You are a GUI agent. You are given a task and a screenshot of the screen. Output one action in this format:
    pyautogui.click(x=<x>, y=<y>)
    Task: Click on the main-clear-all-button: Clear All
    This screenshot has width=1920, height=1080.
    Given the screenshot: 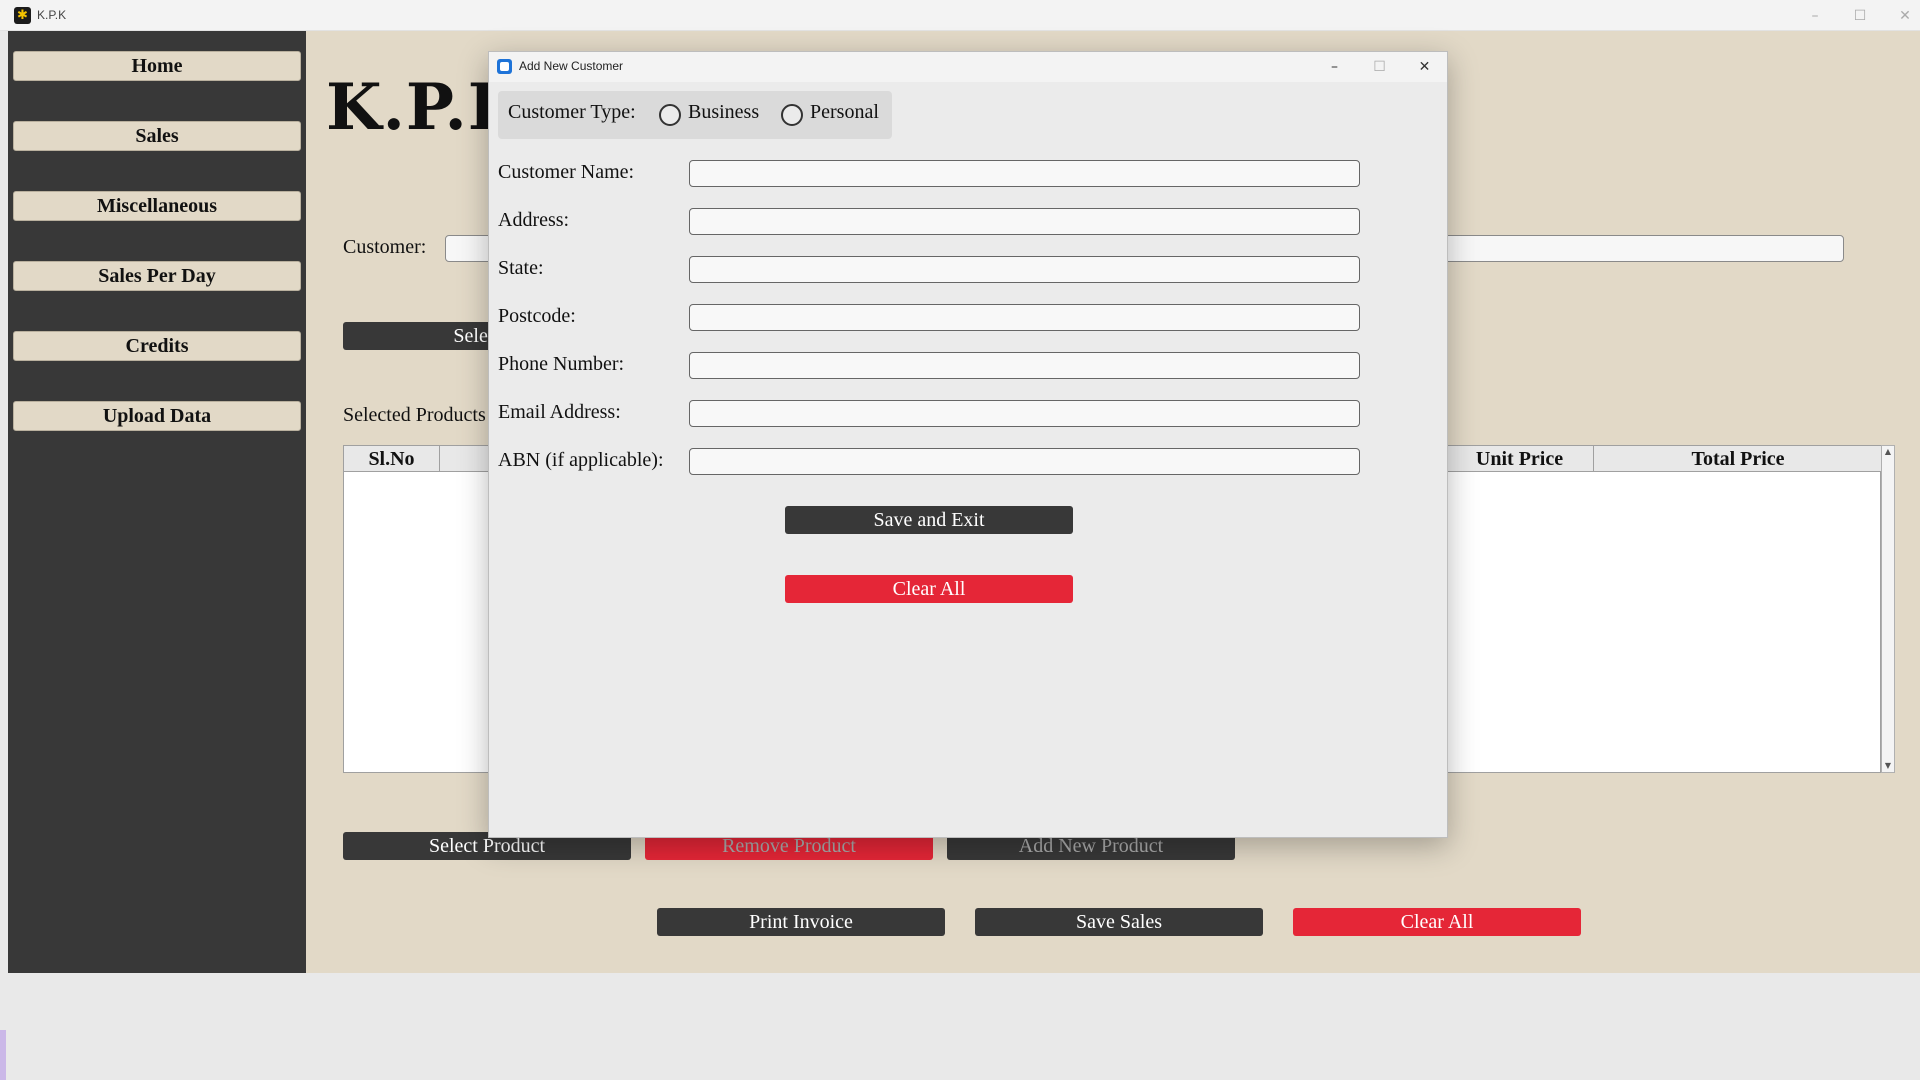 What is the action you would take?
    pyautogui.click(x=1437, y=922)
    